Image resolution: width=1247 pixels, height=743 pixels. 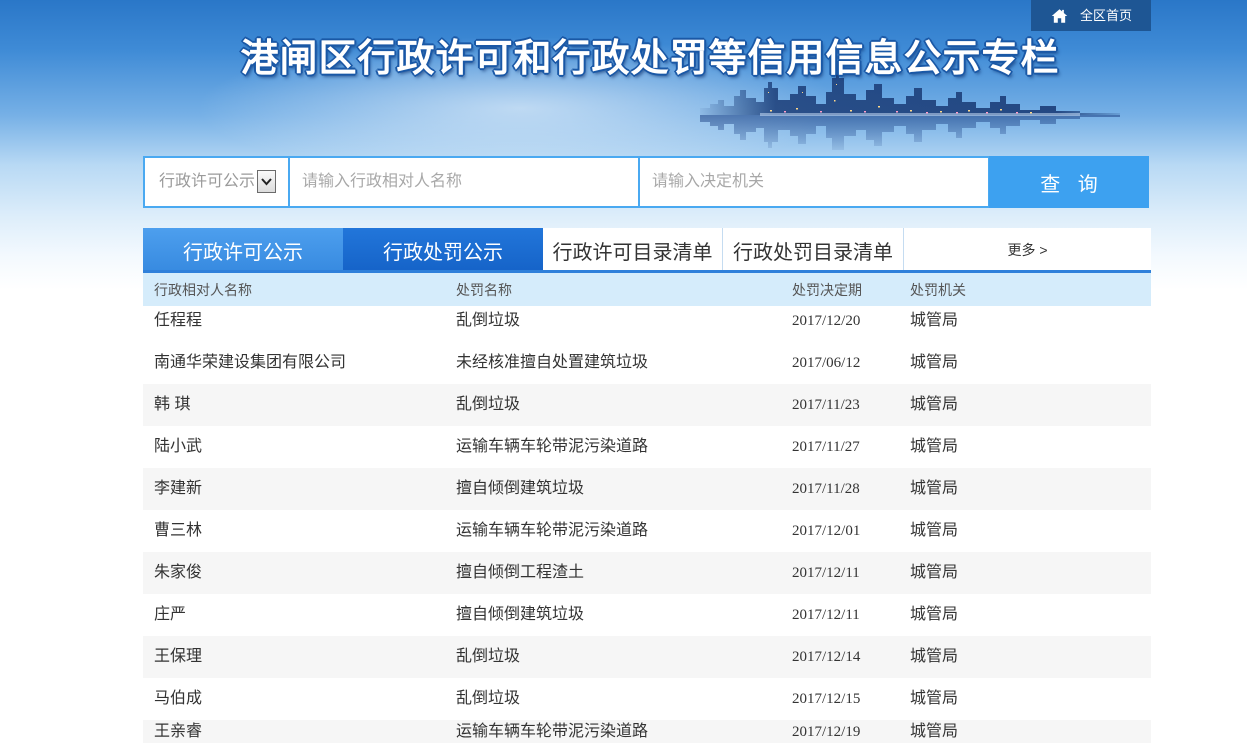 What do you see at coordinates (647, 489) in the screenshot?
I see `table-row: 李建新 擅自倾倒建筑垃圾 2017/11/28 城管局` at bounding box center [647, 489].